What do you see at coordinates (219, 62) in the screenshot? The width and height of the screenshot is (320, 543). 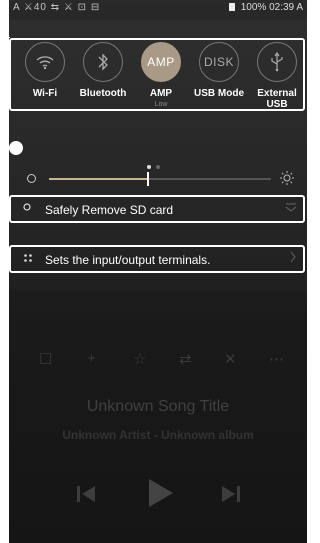 I see `disk-icon: DISK` at bounding box center [219, 62].